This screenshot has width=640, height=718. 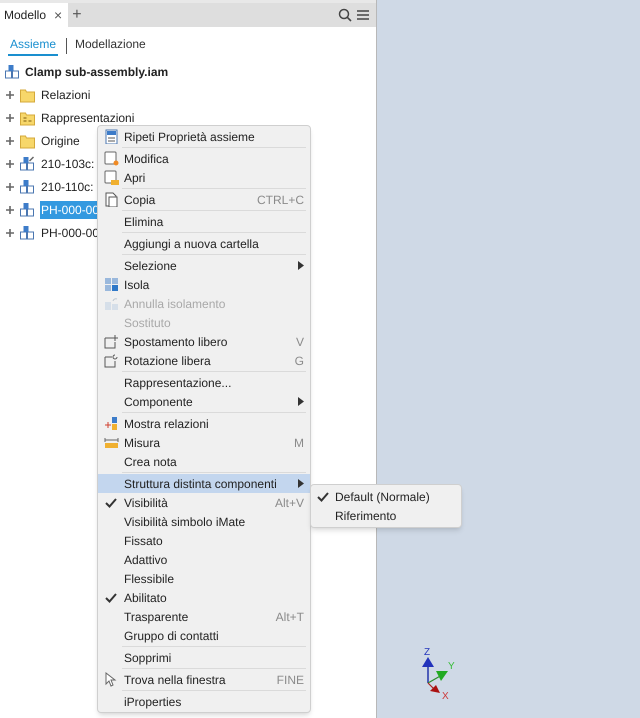 What do you see at coordinates (204, 243) in the screenshot?
I see `menu-item: Aggiungi a nuova cartella` at bounding box center [204, 243].